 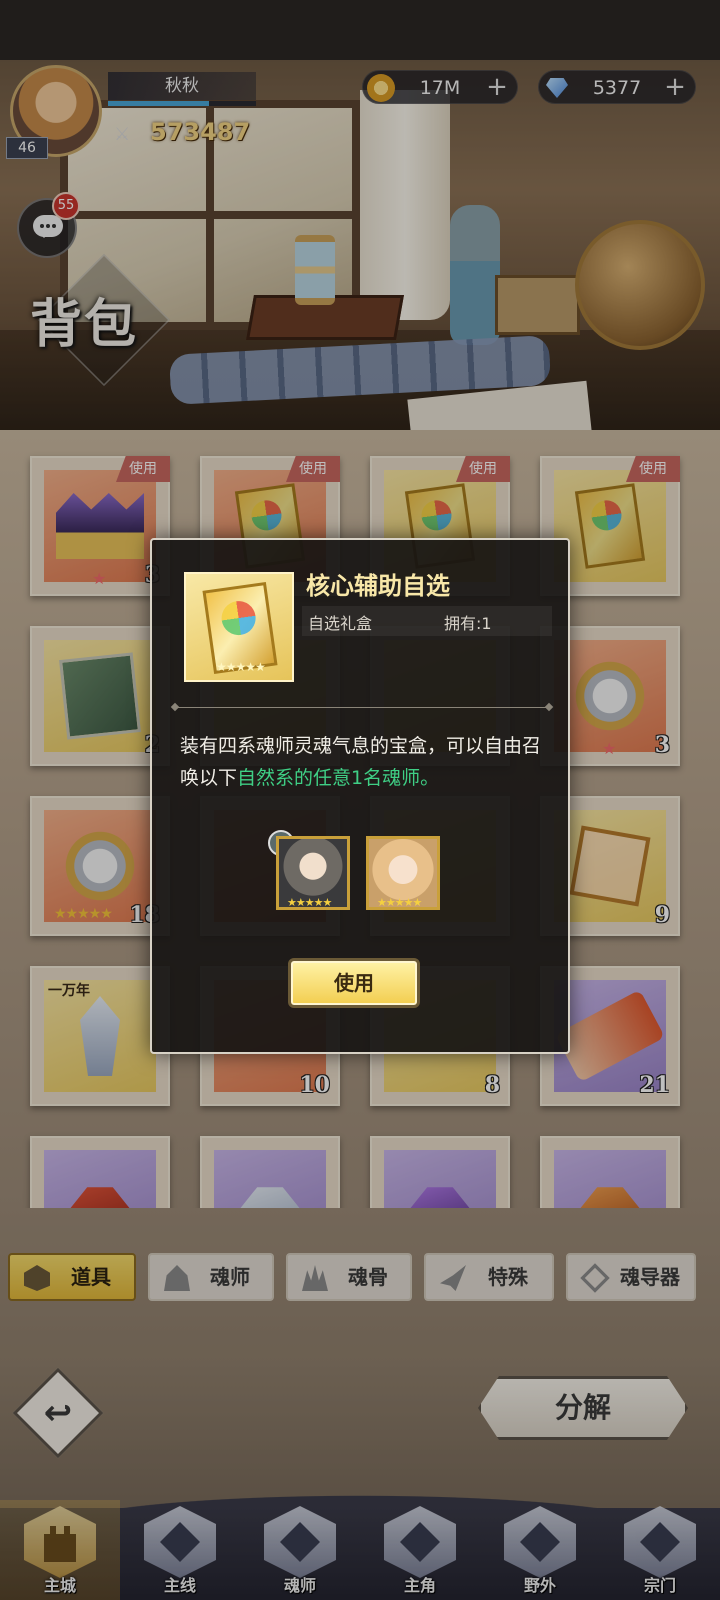 I want to click on tab-soulmaster: 魂师, so click(x=211, y=1277).